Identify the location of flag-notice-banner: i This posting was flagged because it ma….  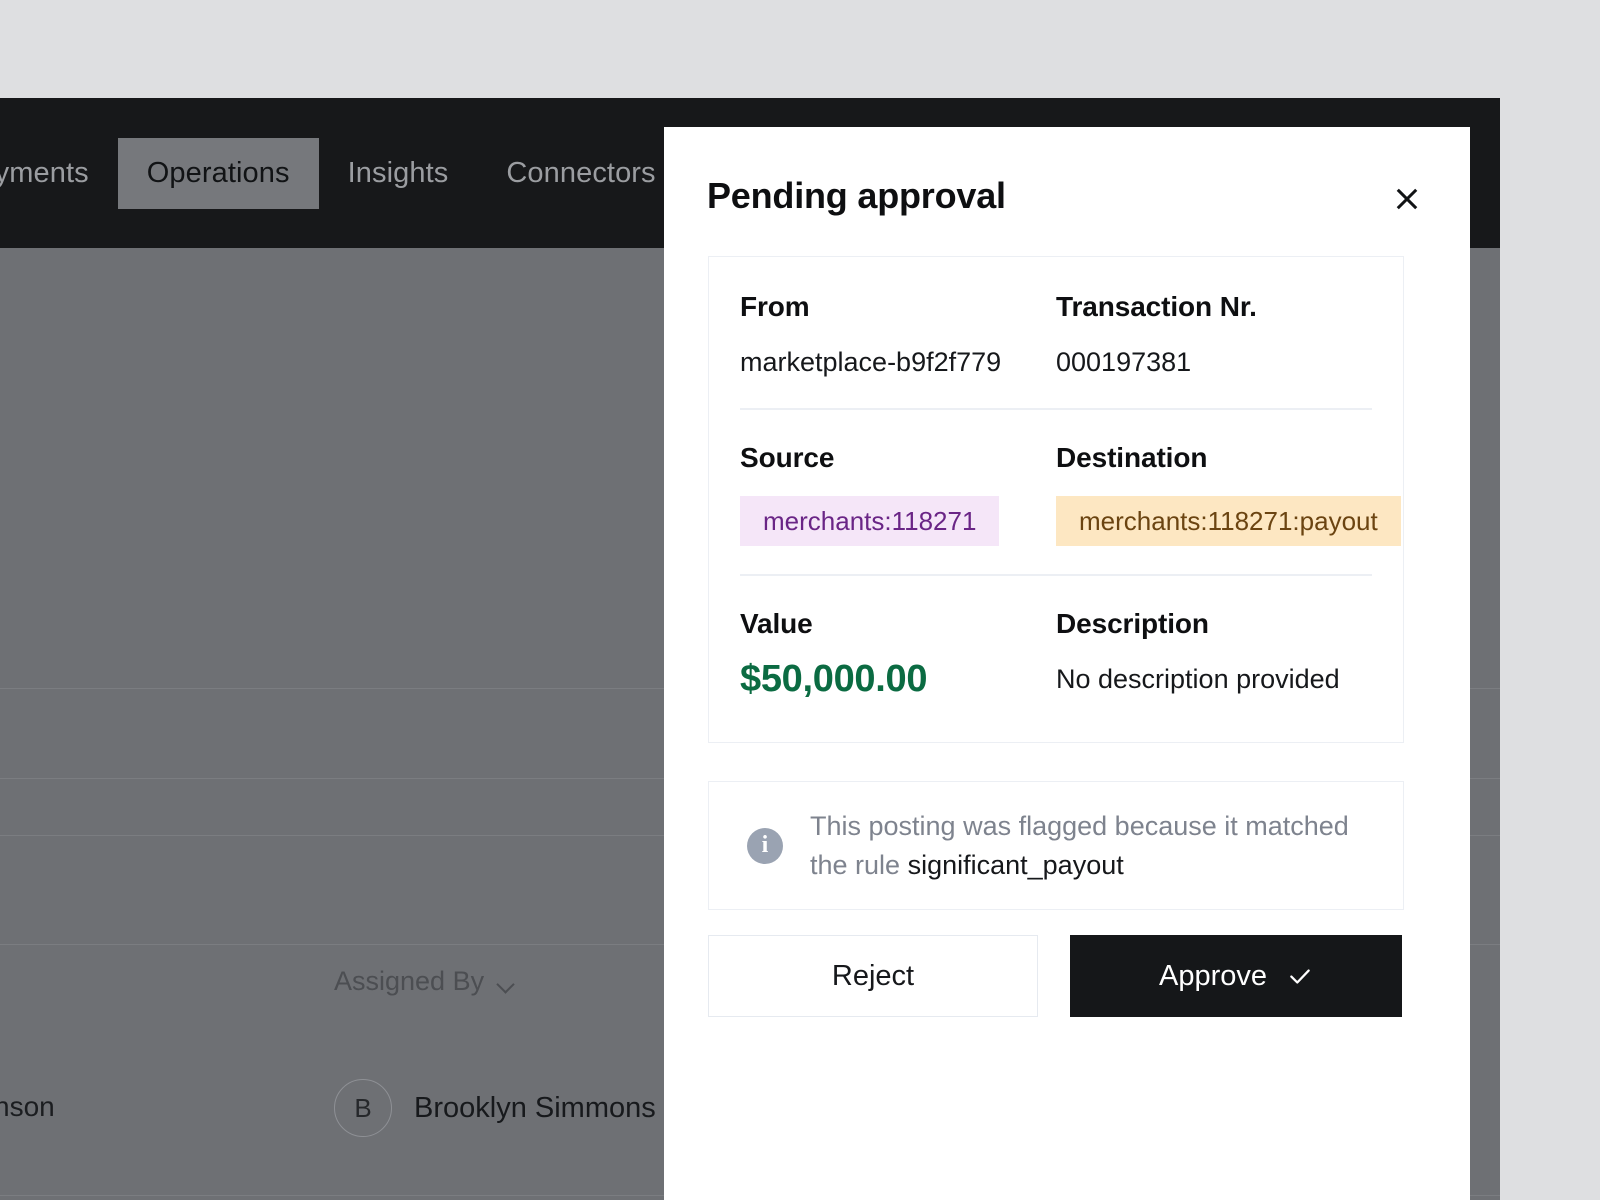
(1056, 845).